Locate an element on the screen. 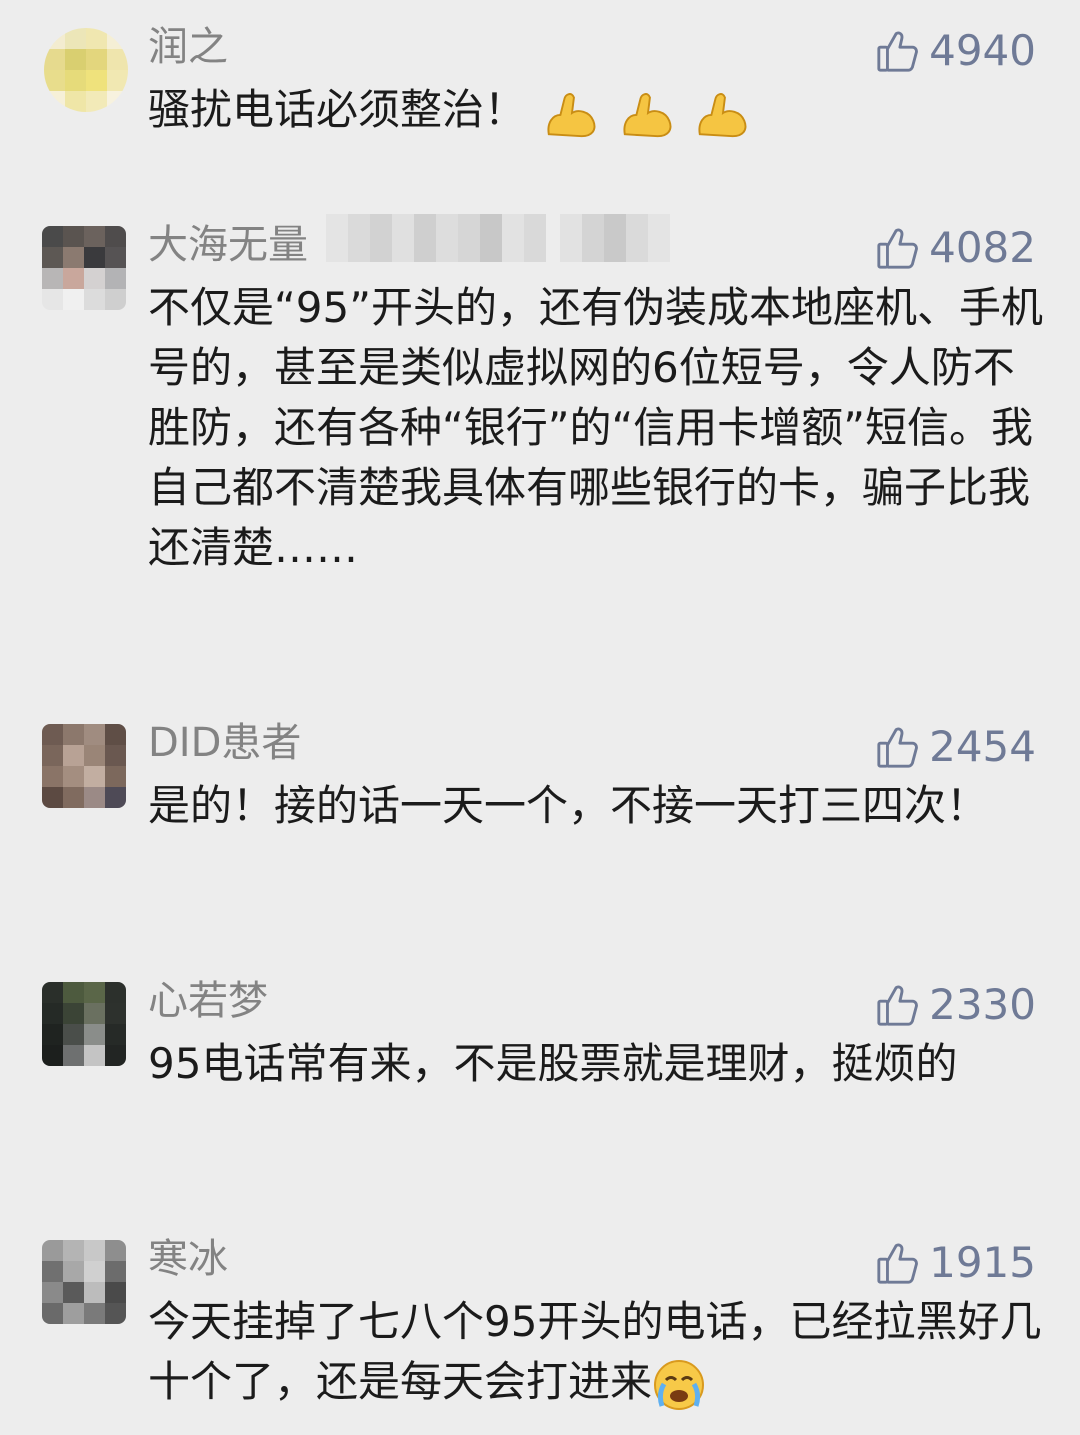  comment-text: 今天挂掉了七八个95开头的电话，已经拉黑好几十个了，还是每天会打进来 is located at coordinates (595, 1352).